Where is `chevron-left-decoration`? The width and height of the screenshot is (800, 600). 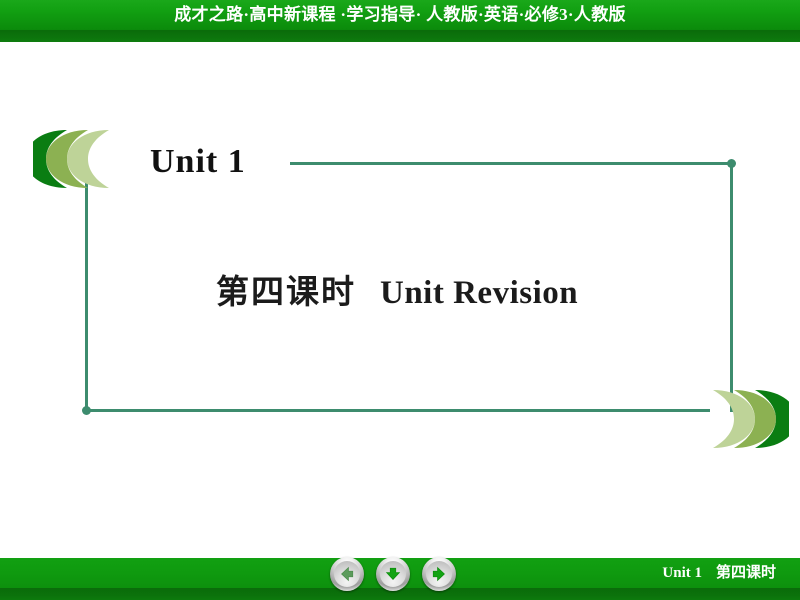 chevron-left-decoration is located at coordinates (82, 159).